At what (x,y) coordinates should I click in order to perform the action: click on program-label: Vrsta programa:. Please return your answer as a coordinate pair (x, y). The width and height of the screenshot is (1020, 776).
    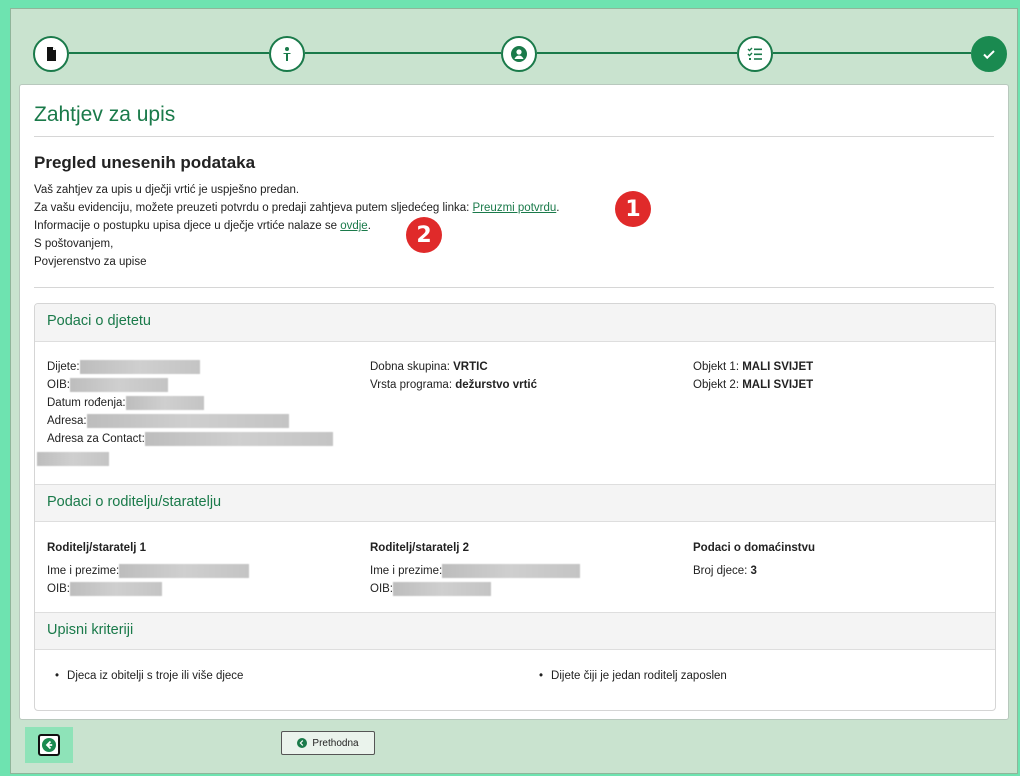
    Looking at the image, I should click on (413, 385).